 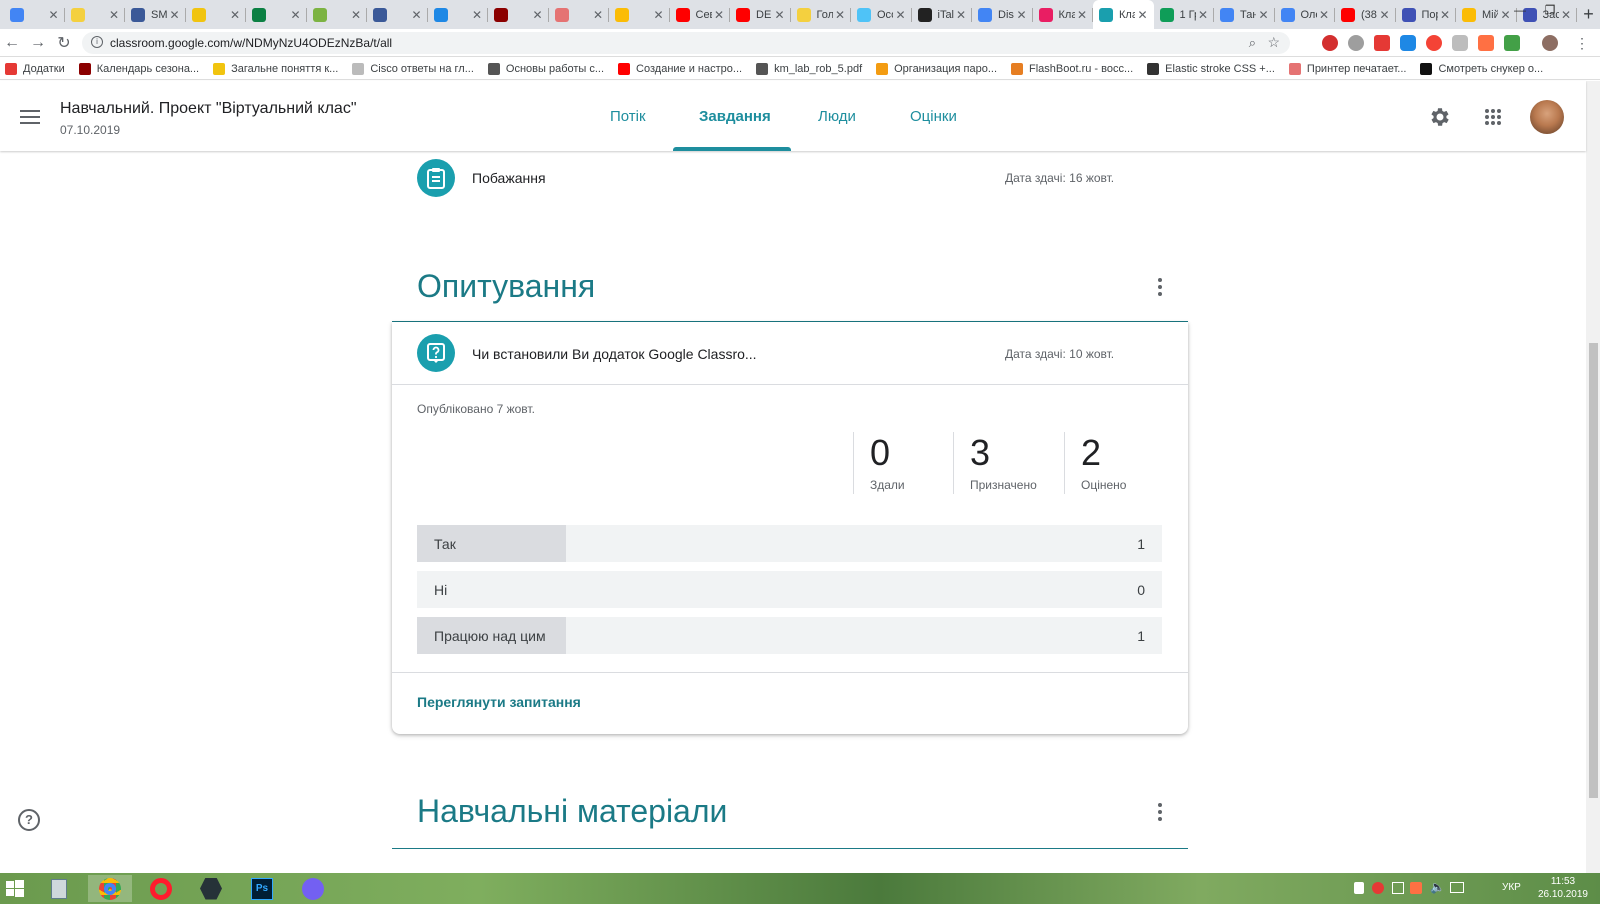 What do you see at coordinates (735, 116) in the screenshot?
I see `tab-classwork: Завдання` at bounding box center [735, 116].